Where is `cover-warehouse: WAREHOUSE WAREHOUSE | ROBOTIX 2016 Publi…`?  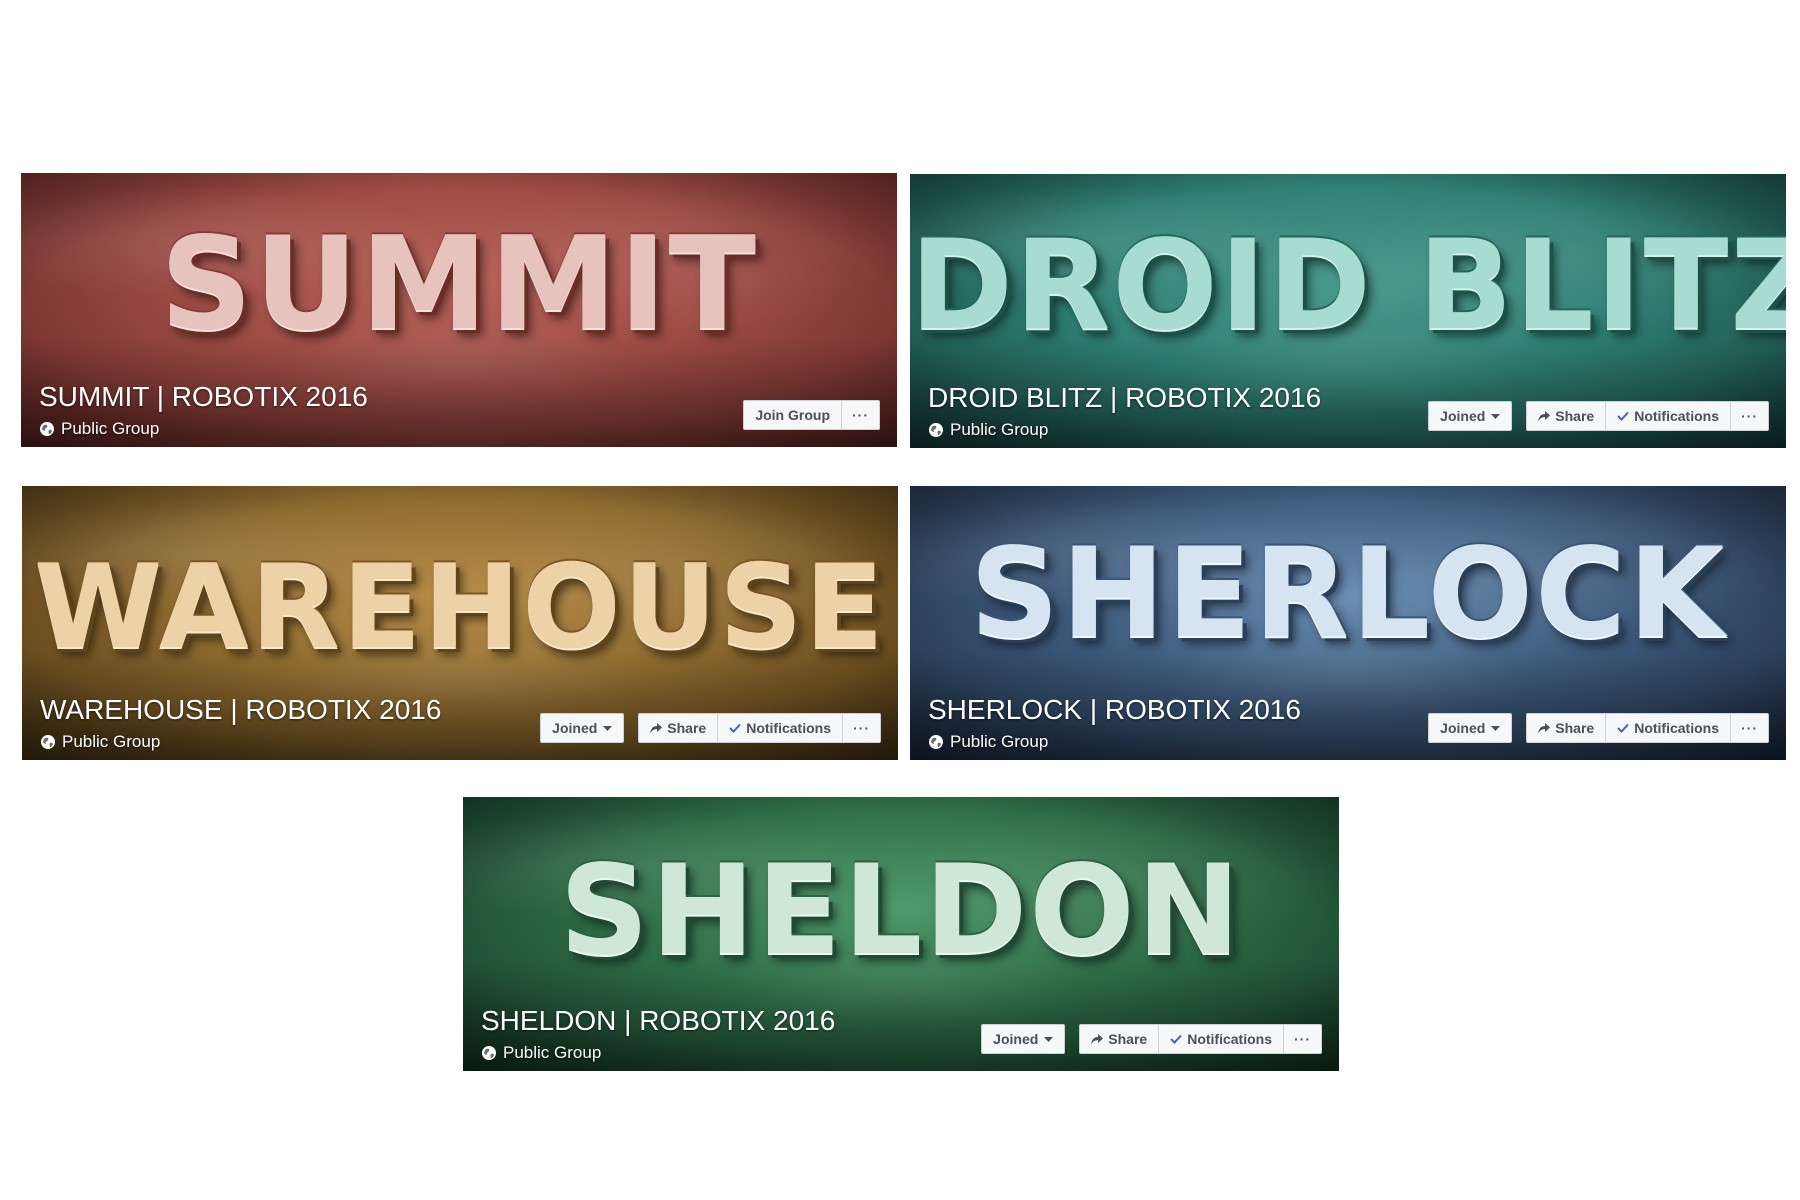
cover-warehouse: WAREHOUSE WAREHOUSE | ROBOTIX 2016 Publi… is located at coordinates (460, 623).